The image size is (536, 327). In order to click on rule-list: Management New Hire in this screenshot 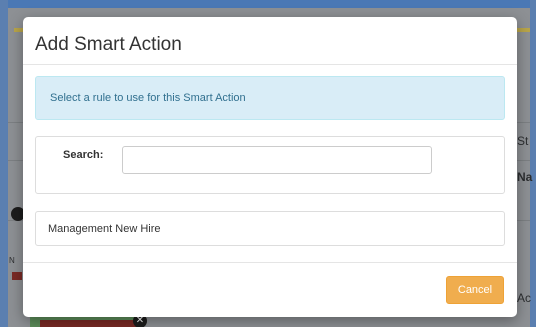, I will do `click(270, 228)`.